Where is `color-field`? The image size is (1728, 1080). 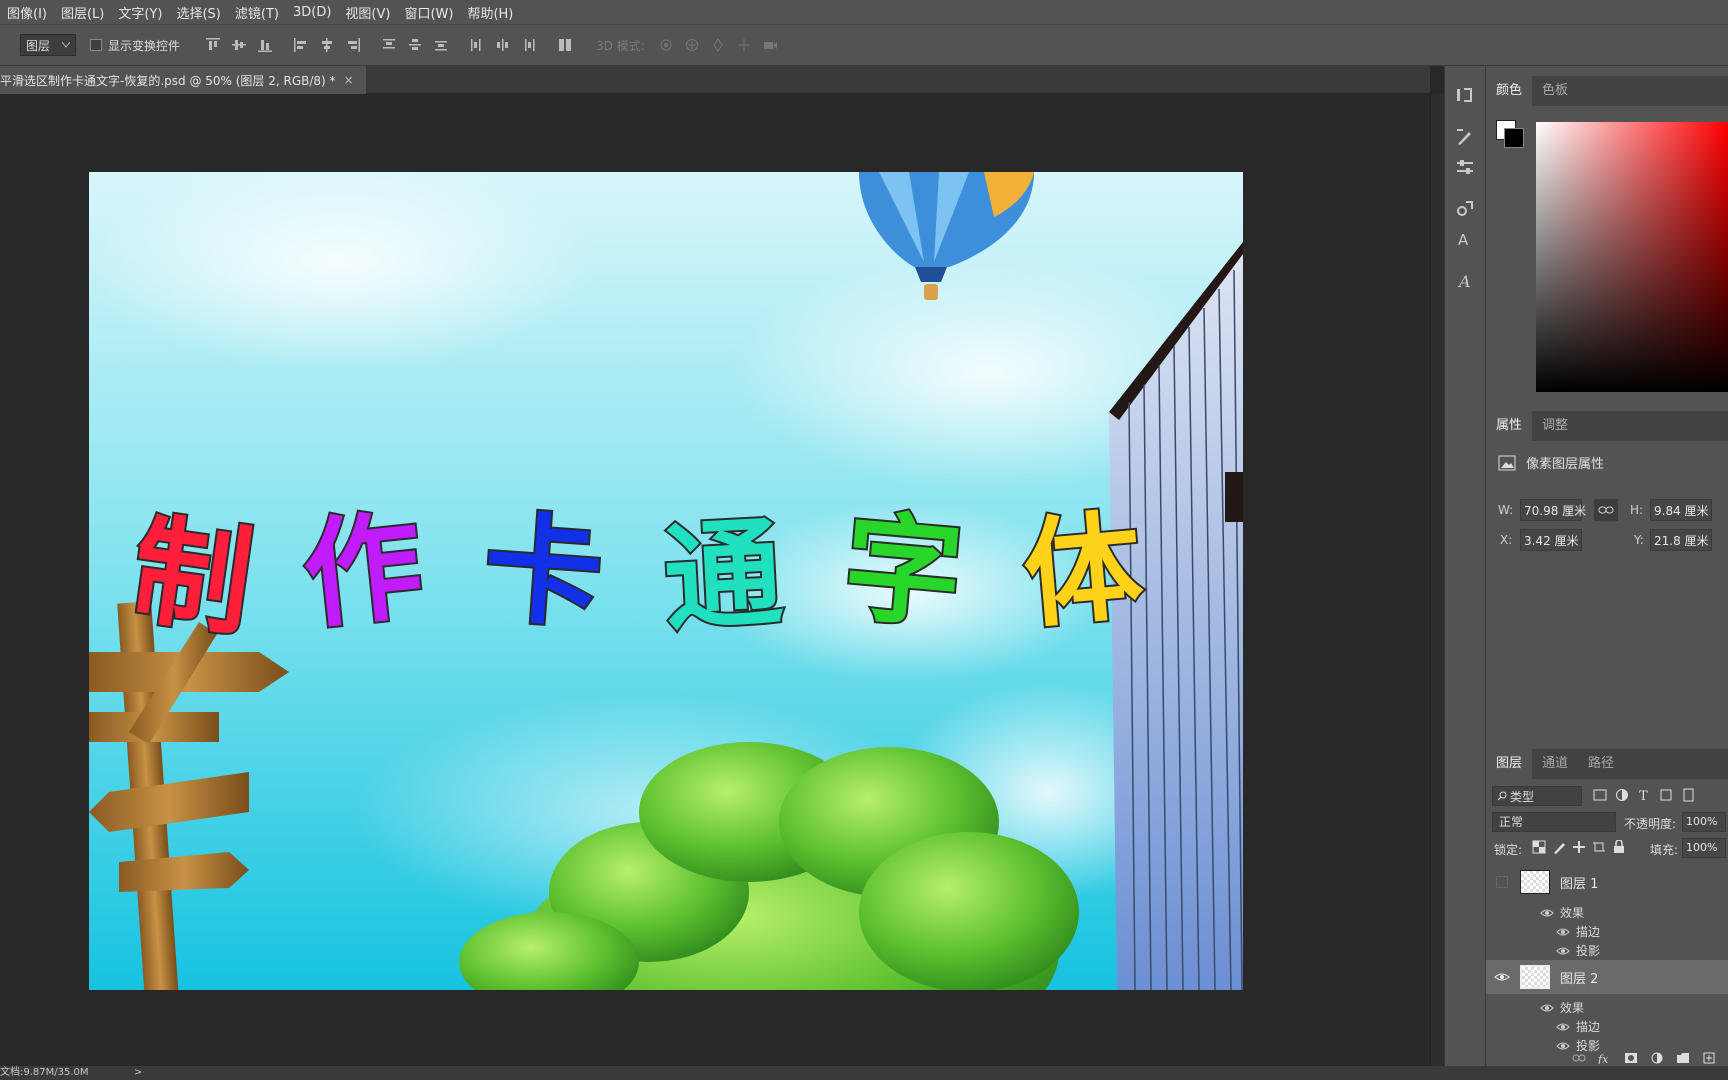
color-field is located at coordinates (1632, 257).